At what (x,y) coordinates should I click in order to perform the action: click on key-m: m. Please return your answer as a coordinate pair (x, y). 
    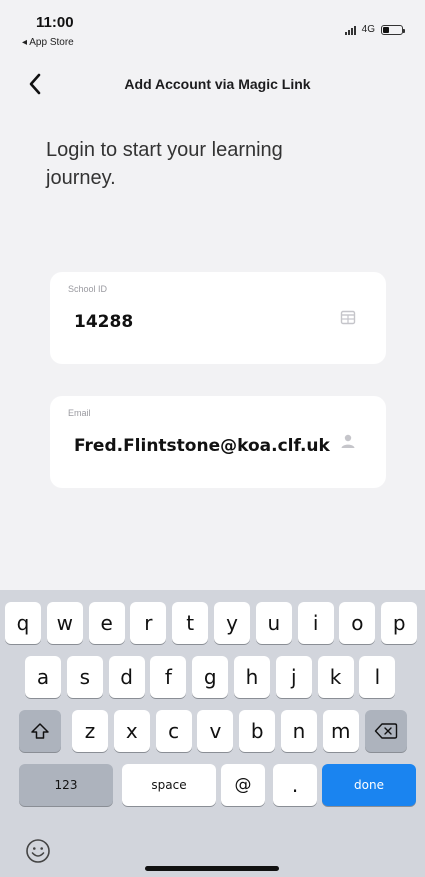
    Looking at the image, I should click on (340, 731).